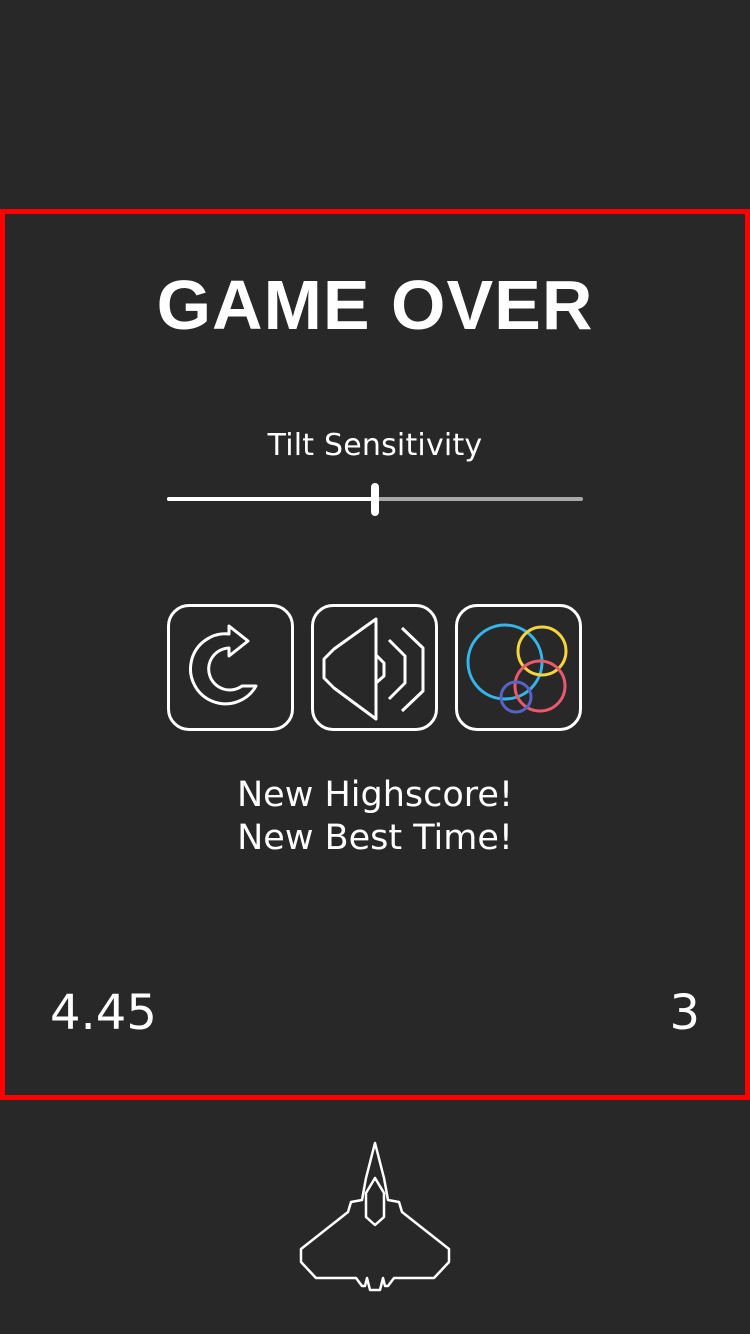 This screenshot has width=750, height=1334. Describe the element at coordinates (103, 1013) in the screenshot. I see `time-value: 4.45` at that location.